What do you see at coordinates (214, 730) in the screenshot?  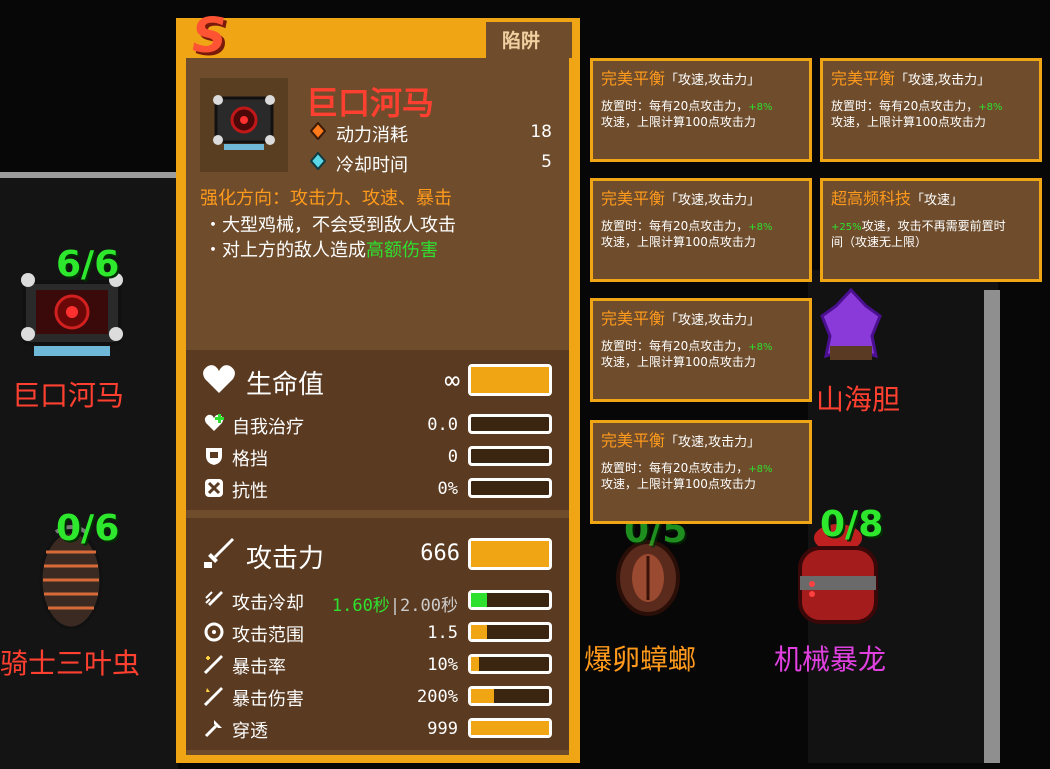 I see `pierce-icon` at bounding box center [214, 730].